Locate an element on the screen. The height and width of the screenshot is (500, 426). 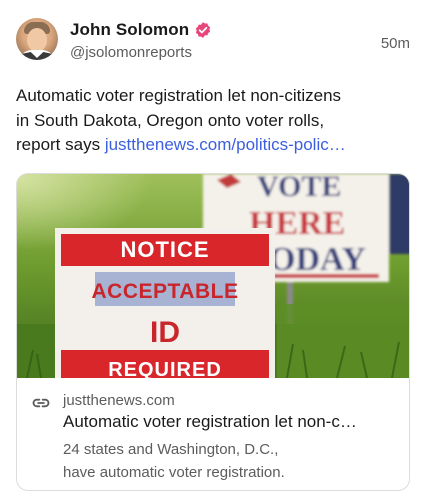
author-name-row: John Solomon is located at coordinates (141, 30).